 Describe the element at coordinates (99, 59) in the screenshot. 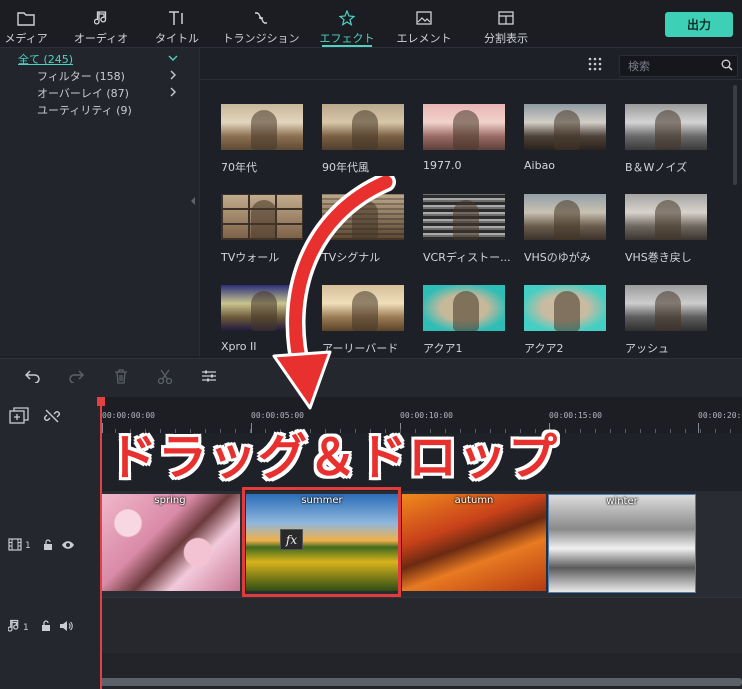

I see `category-all: 全て (245)` at that location.